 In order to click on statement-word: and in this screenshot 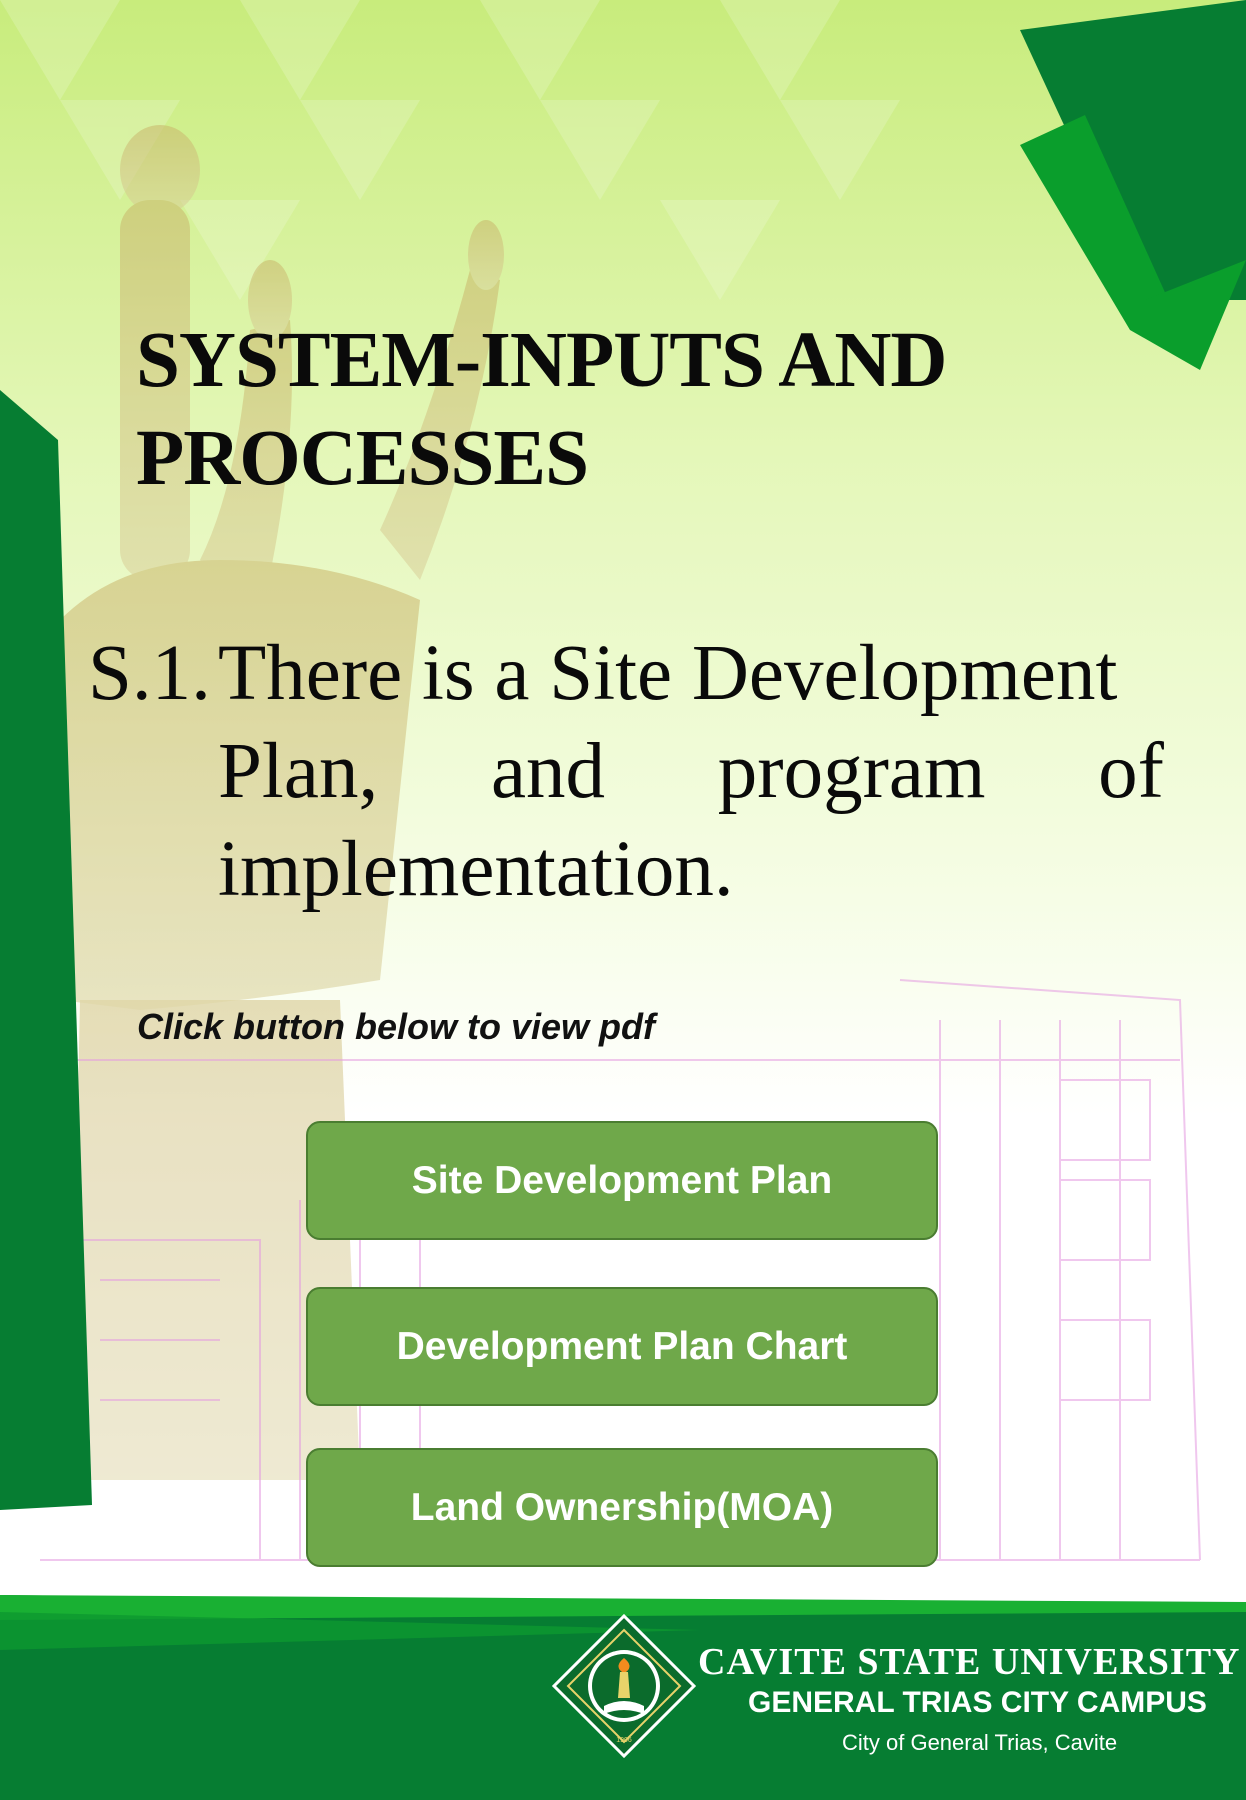, I will do `click(548, 771)`.